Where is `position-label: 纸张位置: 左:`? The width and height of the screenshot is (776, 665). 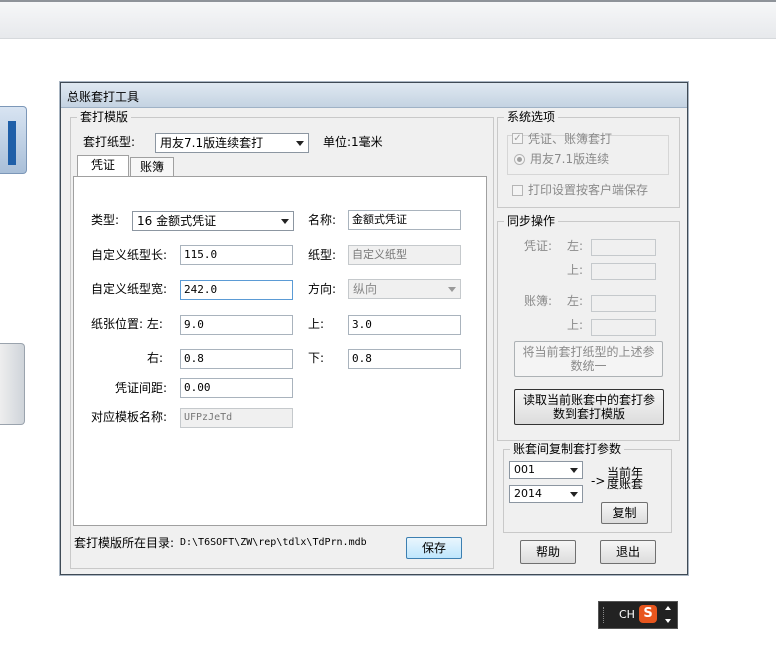
position-label: 纸张位置: 左: is located at coordinates (127, 324).